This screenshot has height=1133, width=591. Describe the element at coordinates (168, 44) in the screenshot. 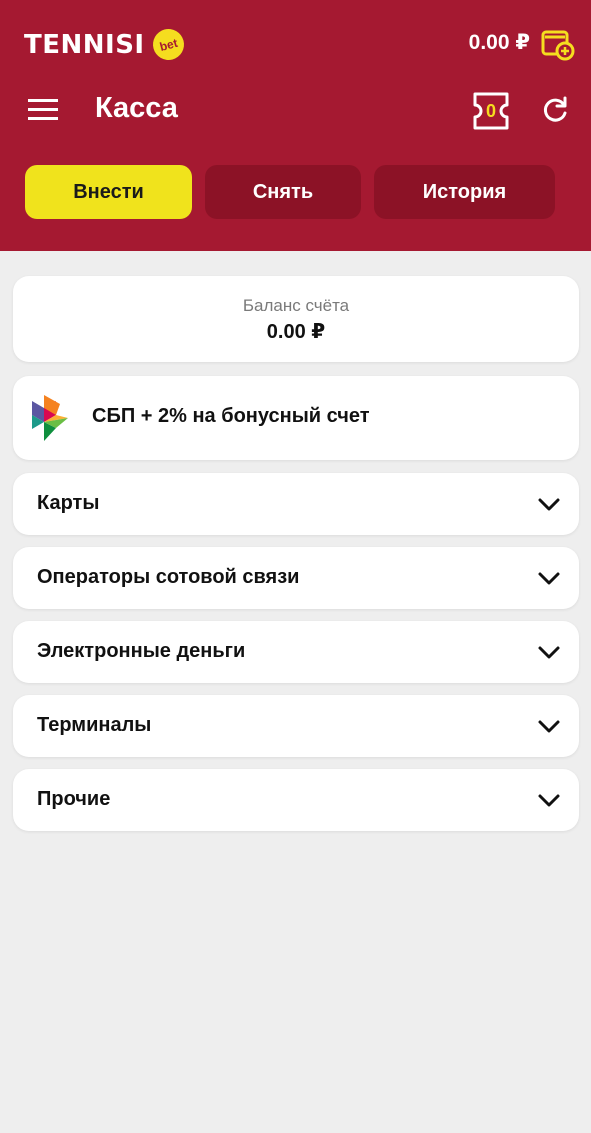

I see `logo-badge: bet` at that location.